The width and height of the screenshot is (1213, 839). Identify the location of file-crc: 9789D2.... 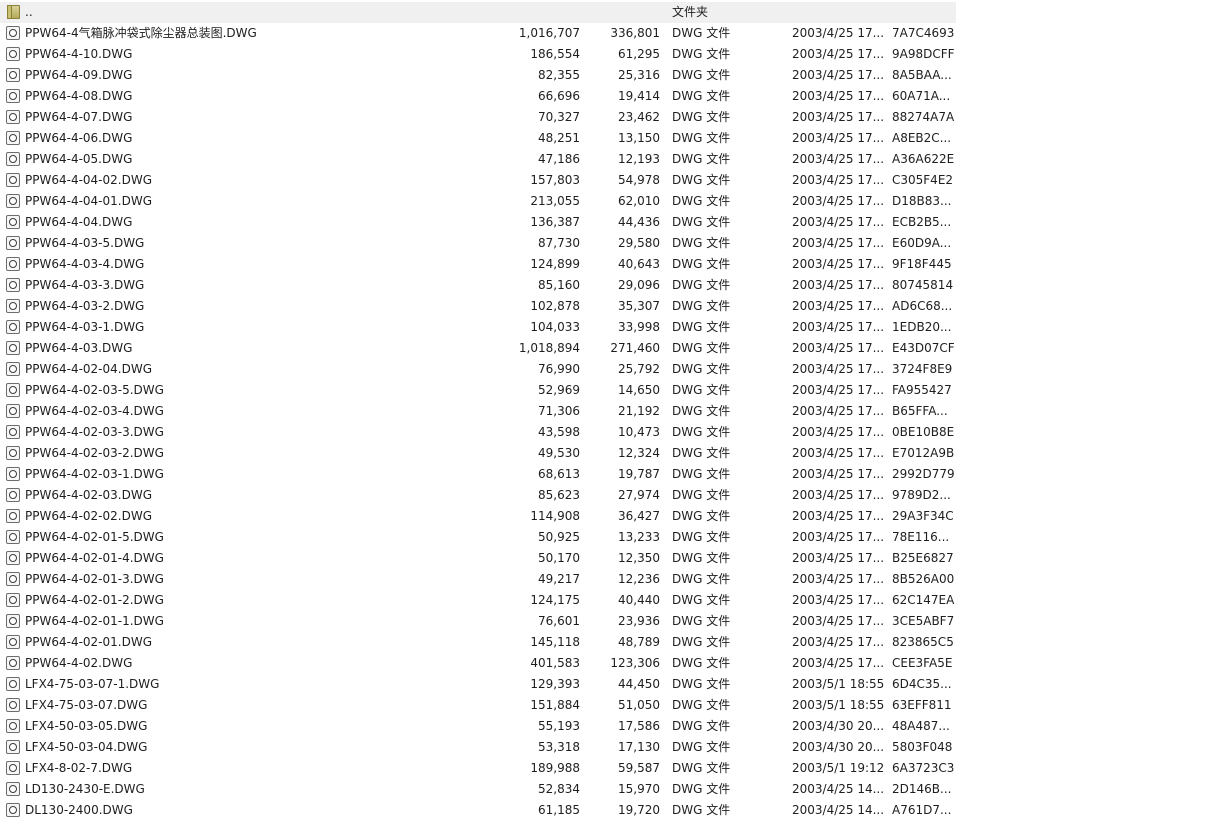
(921, 495).